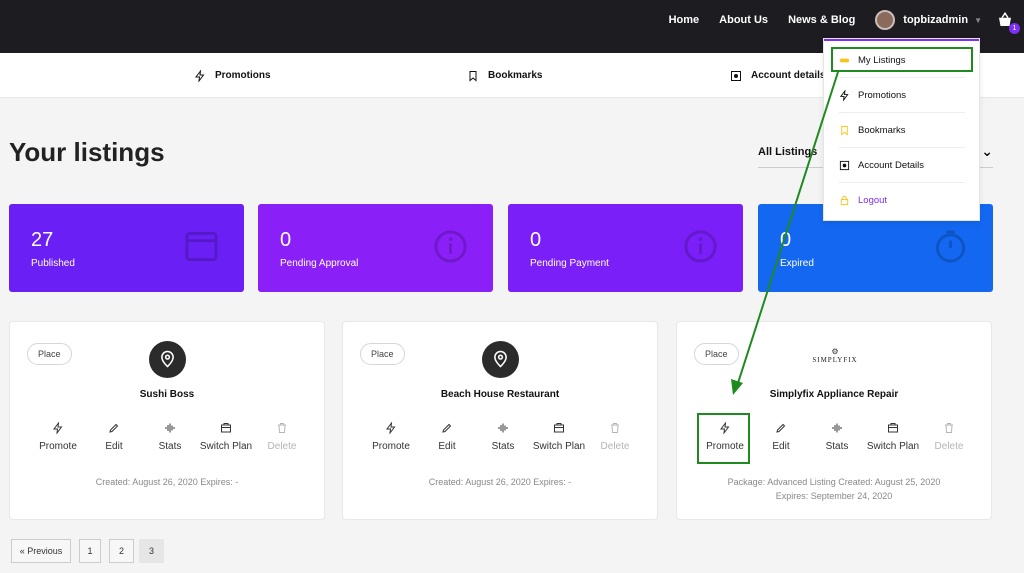  Describe the element at coordinates (121, 551) in the screenshot. I see `pagination-page: 2` at that location.